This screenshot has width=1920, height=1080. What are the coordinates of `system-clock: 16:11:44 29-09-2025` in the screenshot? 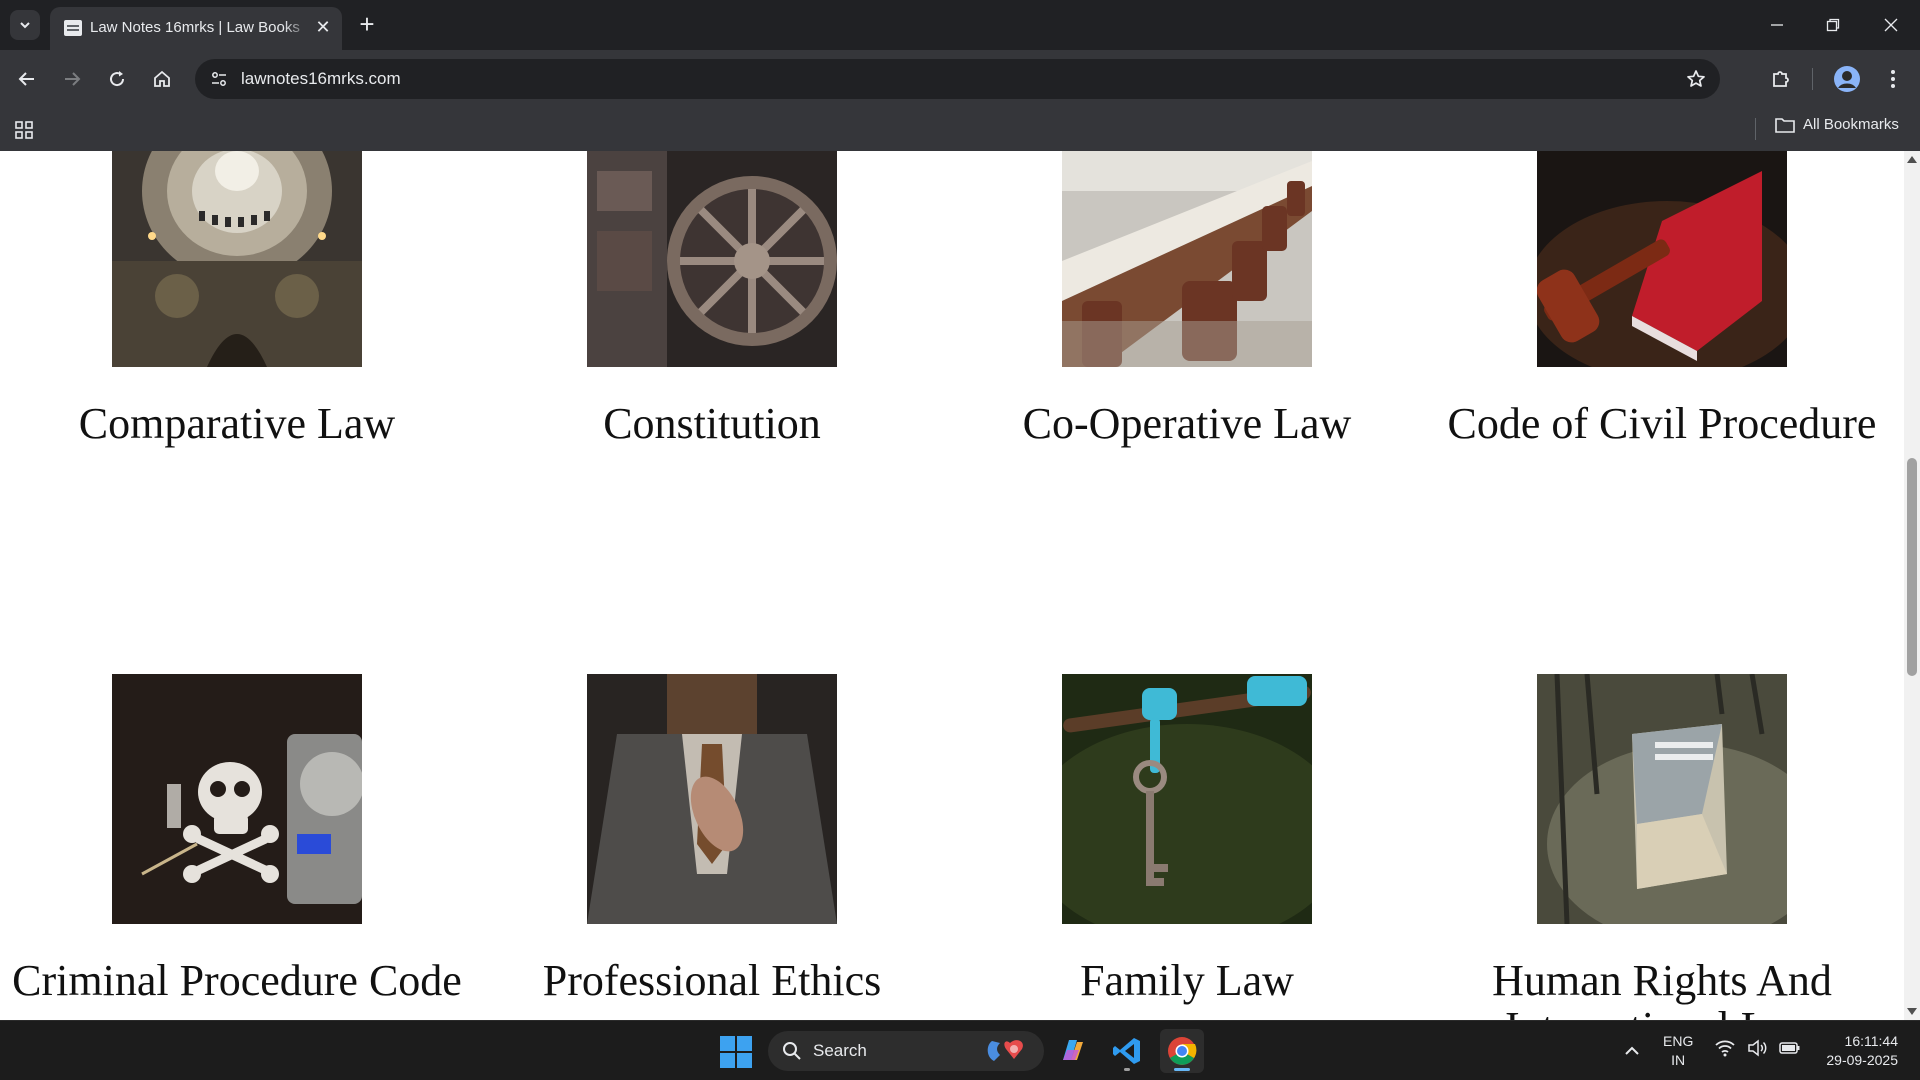 It's located at (1853, 1051).